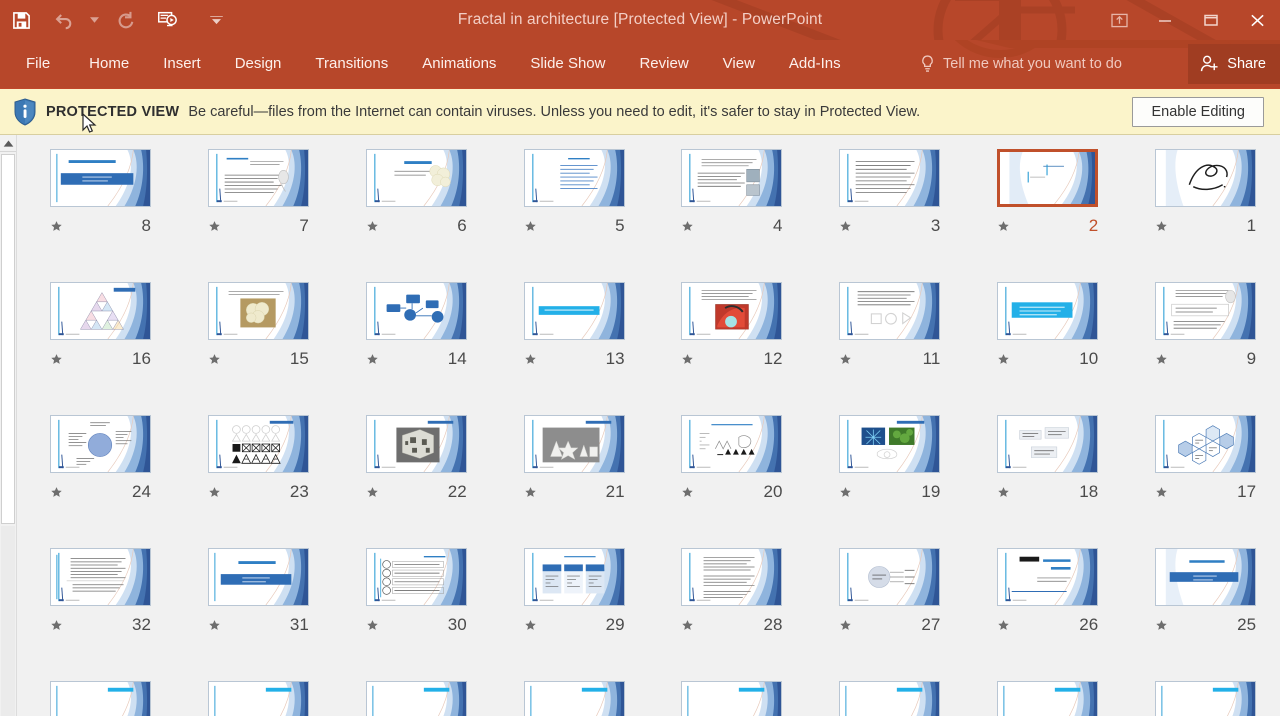 The height and width of the screenshot is (716, 1280). What do you see at coordinates (732, 458) in the screenshot?
I see `thumbnail-wrapper: 20` at bounding box center [732, 458].